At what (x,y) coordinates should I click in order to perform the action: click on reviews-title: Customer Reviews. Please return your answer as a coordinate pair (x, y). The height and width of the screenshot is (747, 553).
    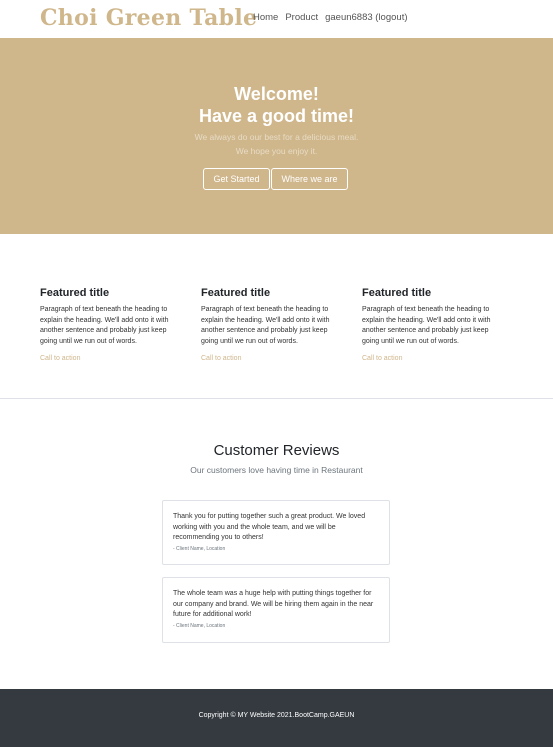
    Looking at the image, I should click on (276, 450).